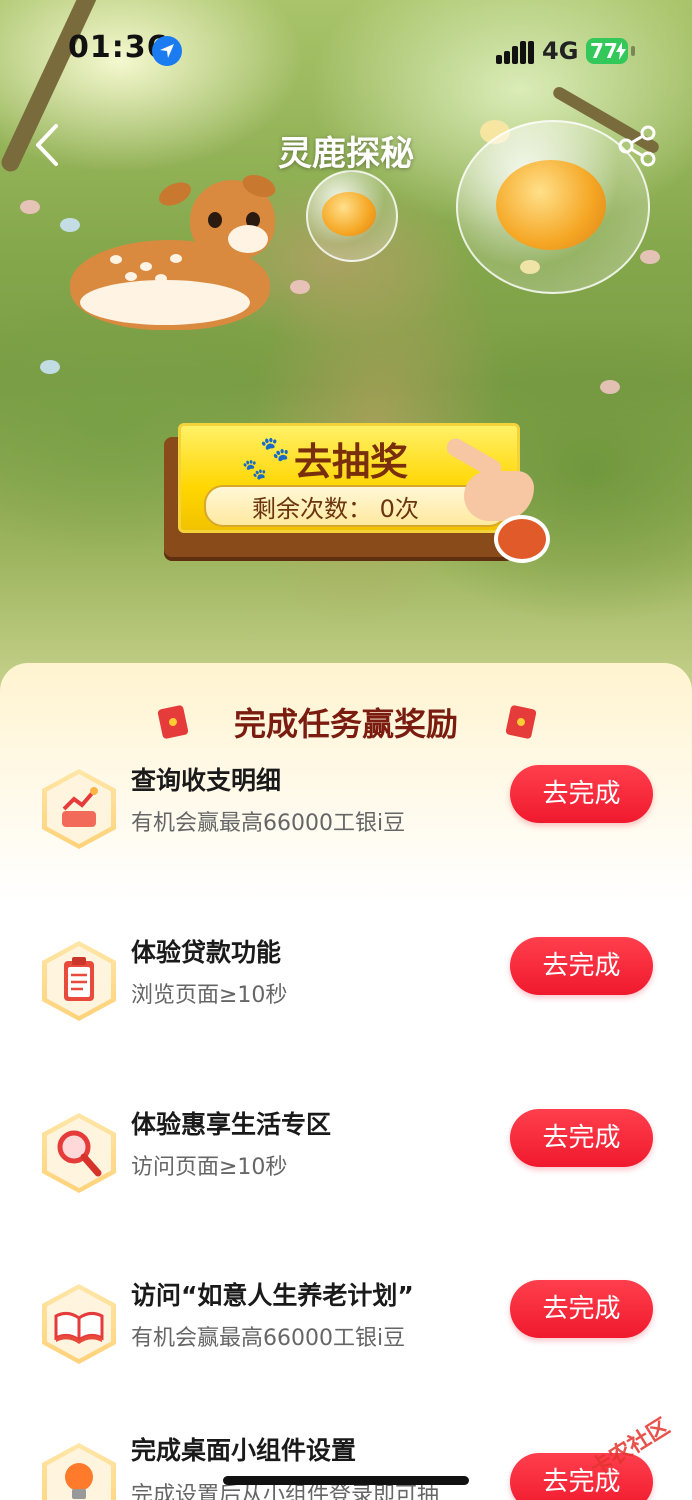 This screenshot has width=692, height=1500. I want to click on network-type: 4G, so click(560, 51).